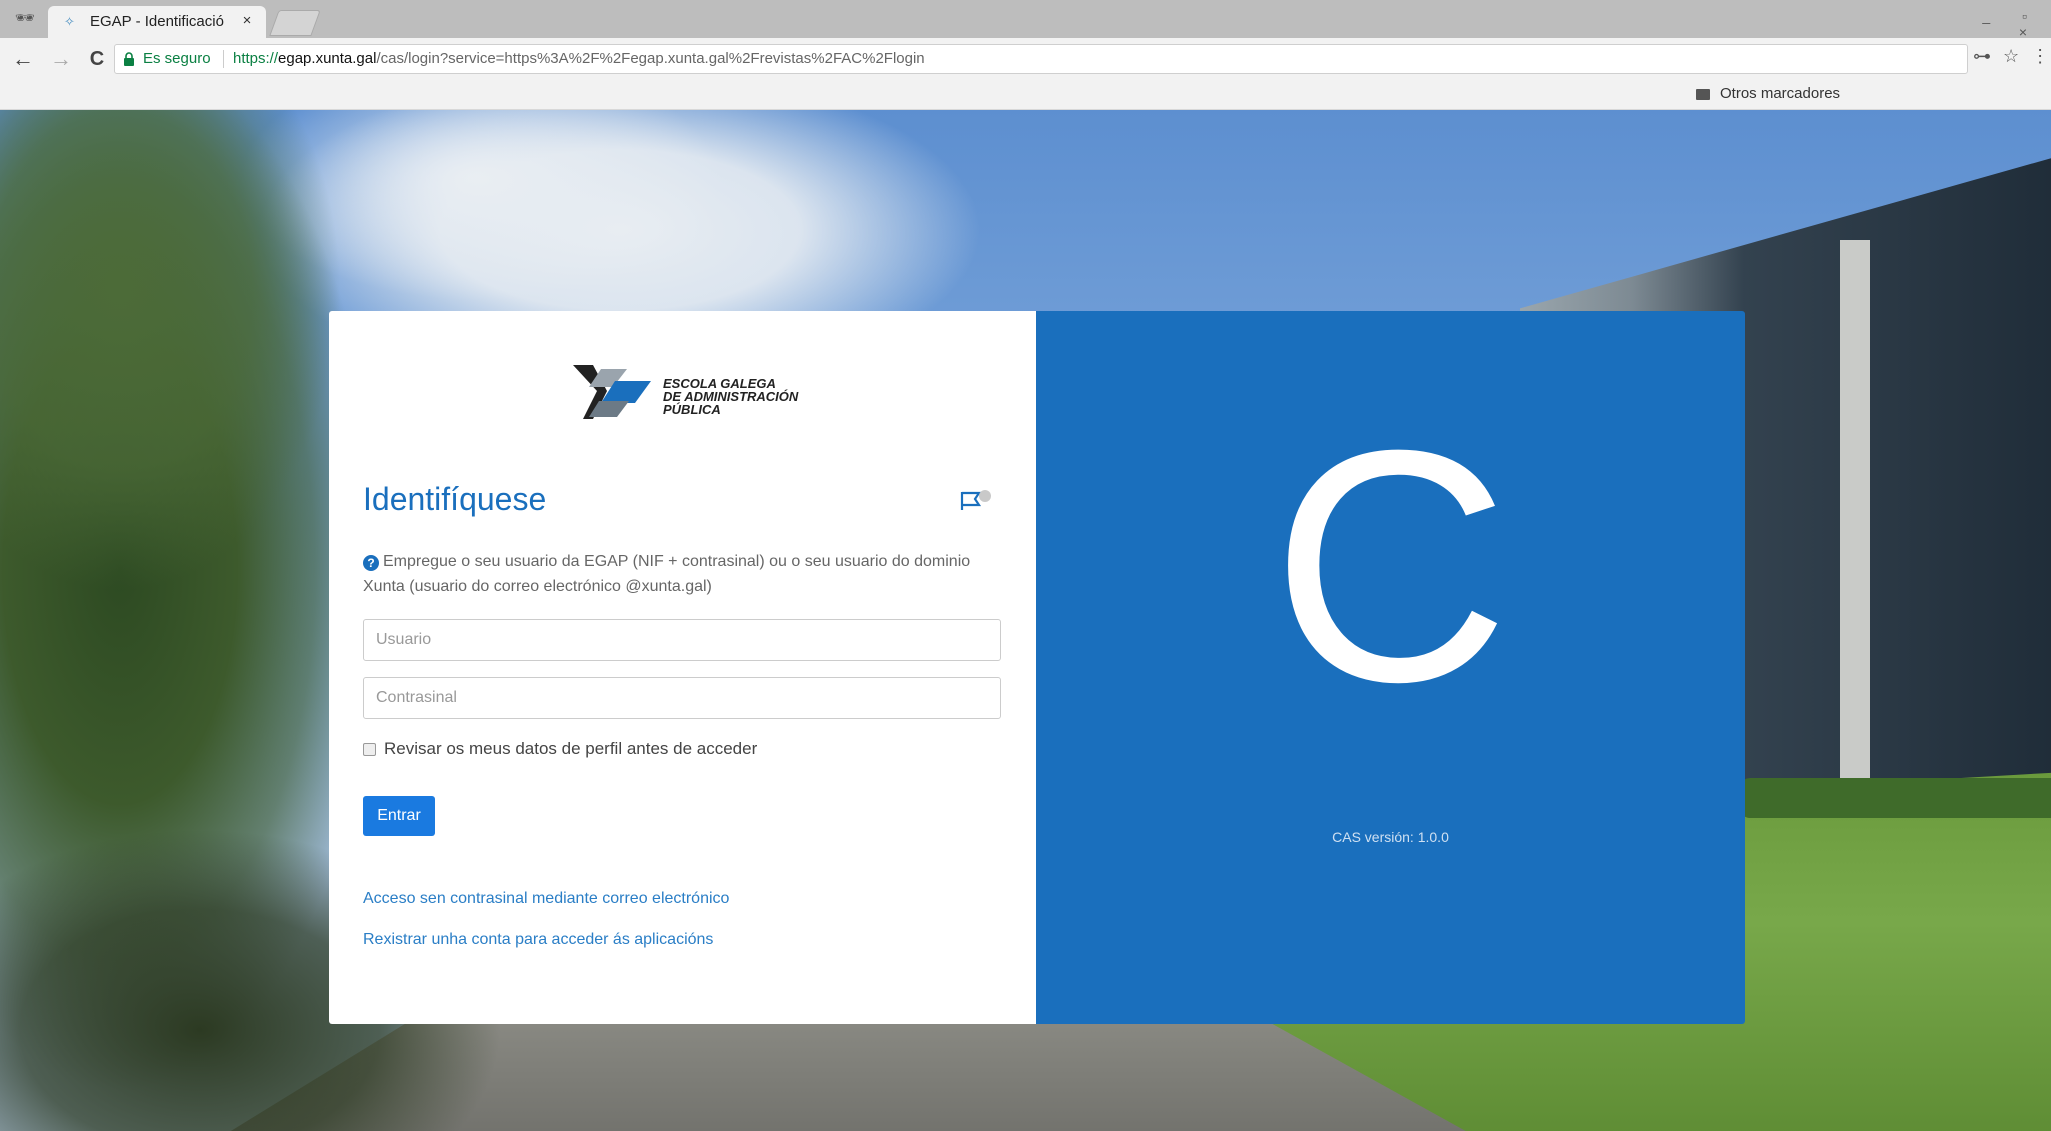 This screenshot has width=2051, height=1131. Describe the element at coordinates (371, 563) in the screenshot. I see `question-icon: ?` at that location.